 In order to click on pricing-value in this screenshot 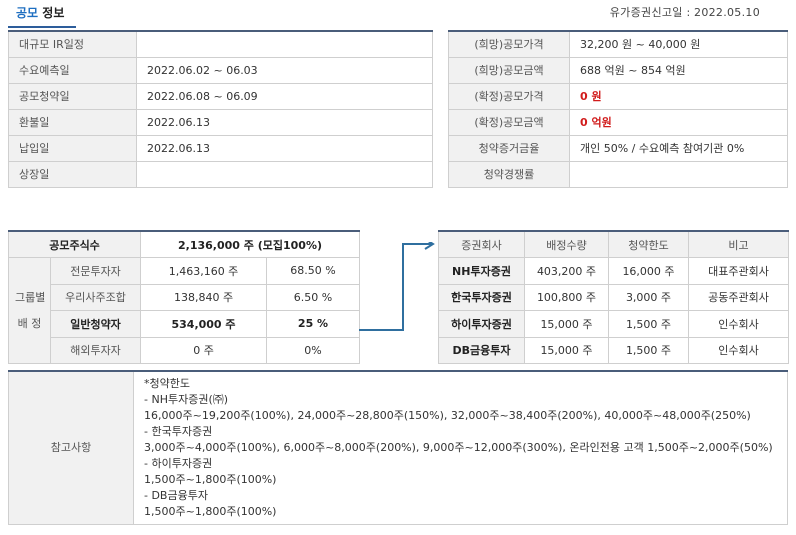, I will do `click(678, 174)`.